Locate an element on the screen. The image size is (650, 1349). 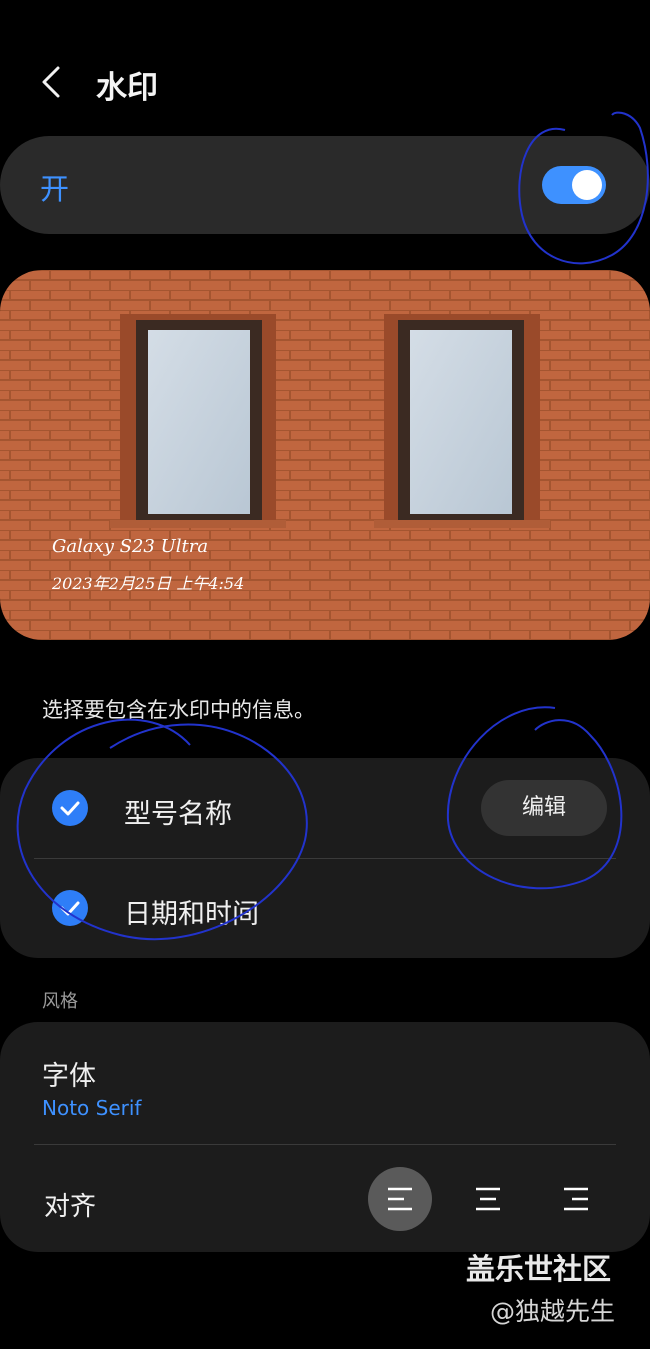
align-center-icon is located at coordinates (488, 1199).